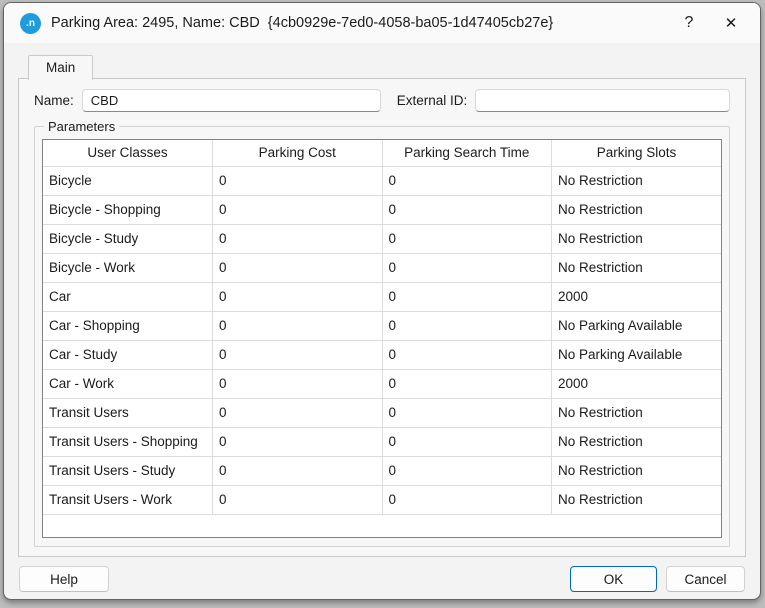 This screenshot has width=765, height=608. What do you see at coordinates (231, 100) in the screenshot?
I see `name-input` at bounding box center [231, 100].